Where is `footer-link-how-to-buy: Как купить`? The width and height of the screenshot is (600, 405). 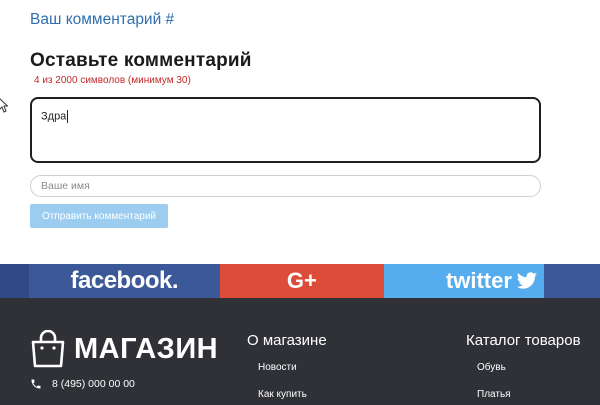 footer-link-how-to-buy: Как купить is located at coordinates (282, 394).